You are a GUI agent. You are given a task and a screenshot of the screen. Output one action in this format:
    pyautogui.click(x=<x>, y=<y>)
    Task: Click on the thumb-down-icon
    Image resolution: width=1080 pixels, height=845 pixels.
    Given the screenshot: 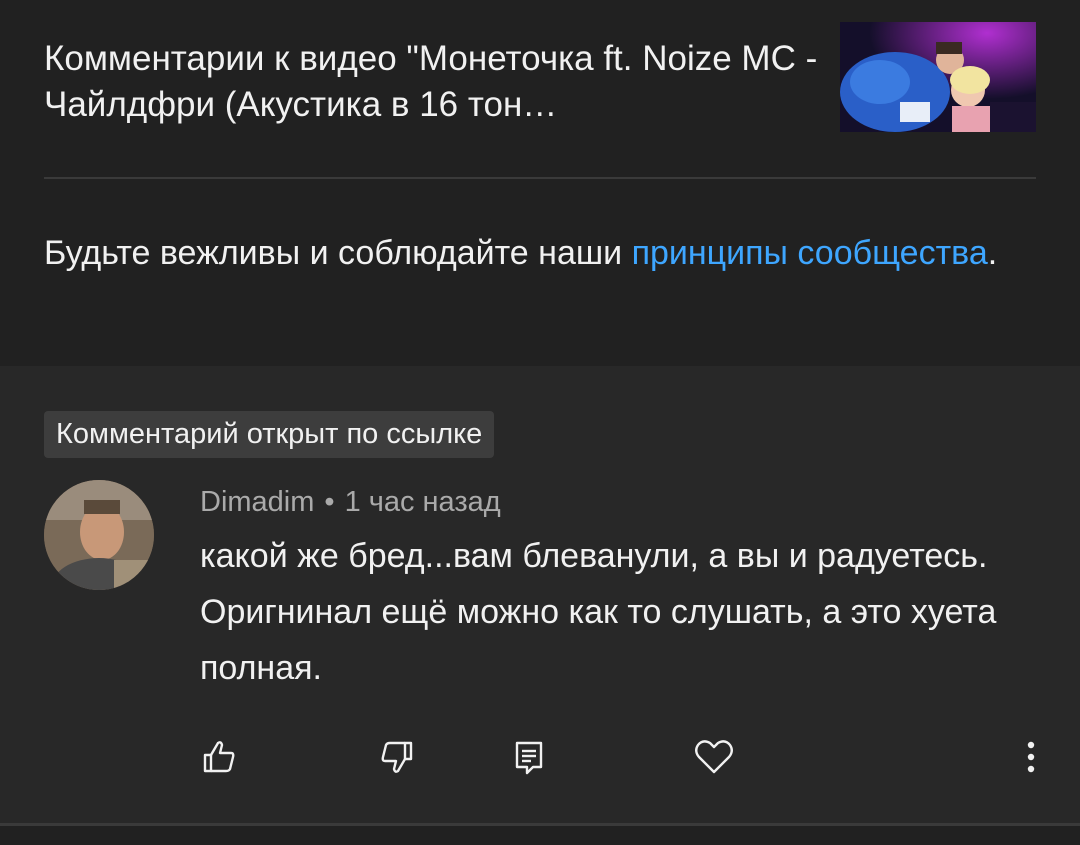 What is the action you would take?
    pyautogui.click(x=397, y=757)
    